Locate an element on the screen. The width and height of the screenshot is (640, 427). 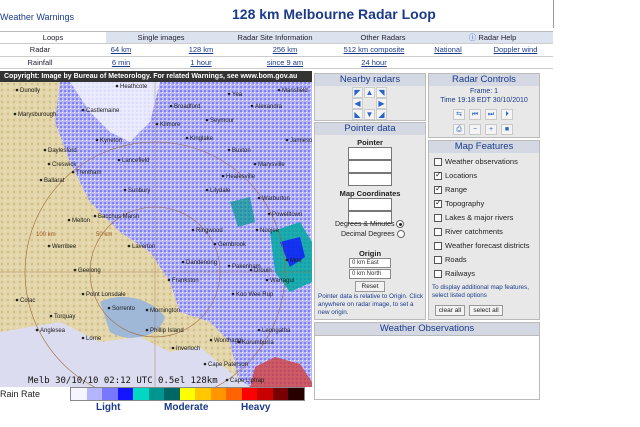
feature-label: Topography is located at coordinates (465, 203).